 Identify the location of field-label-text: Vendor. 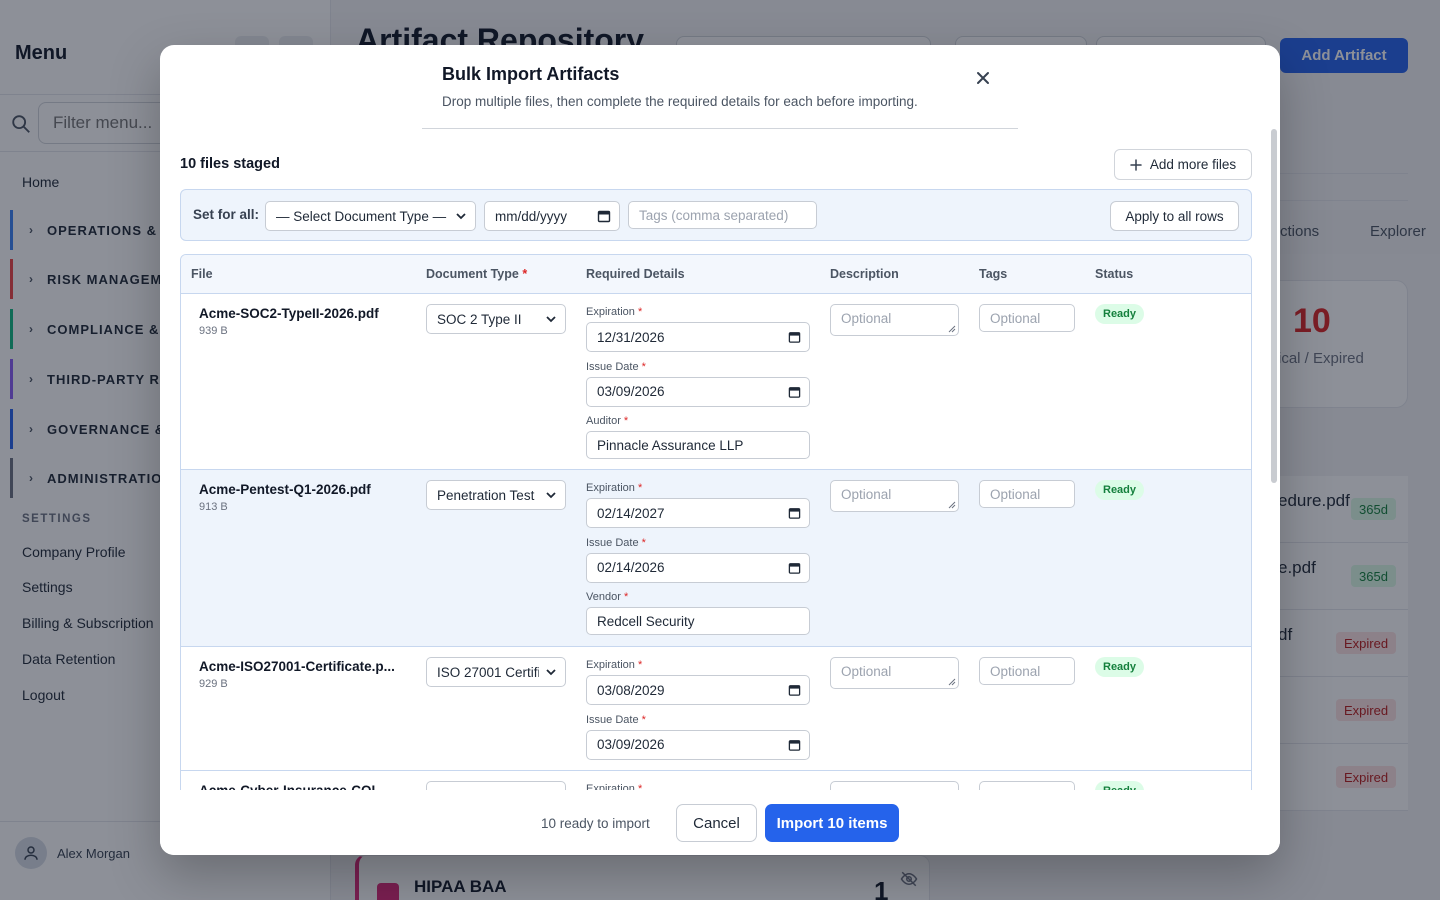
(603, 597).